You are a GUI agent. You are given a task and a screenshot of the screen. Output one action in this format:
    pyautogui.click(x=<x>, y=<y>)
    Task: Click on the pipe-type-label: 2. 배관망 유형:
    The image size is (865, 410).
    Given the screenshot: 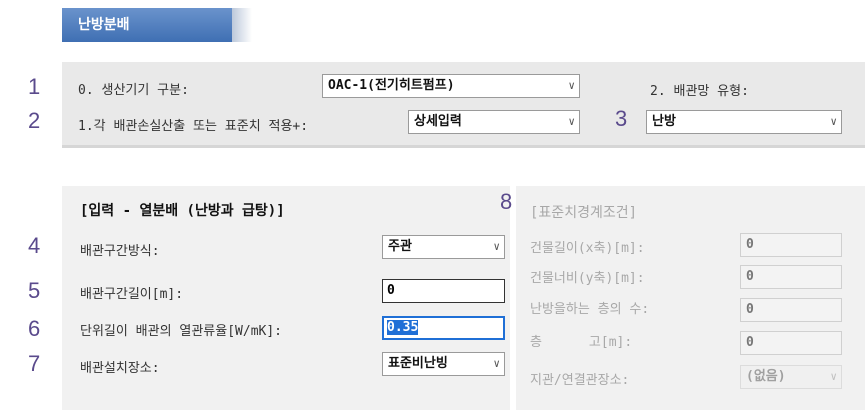 What is the action you would take?
    pyautogui.click(x=699, y=91)
    